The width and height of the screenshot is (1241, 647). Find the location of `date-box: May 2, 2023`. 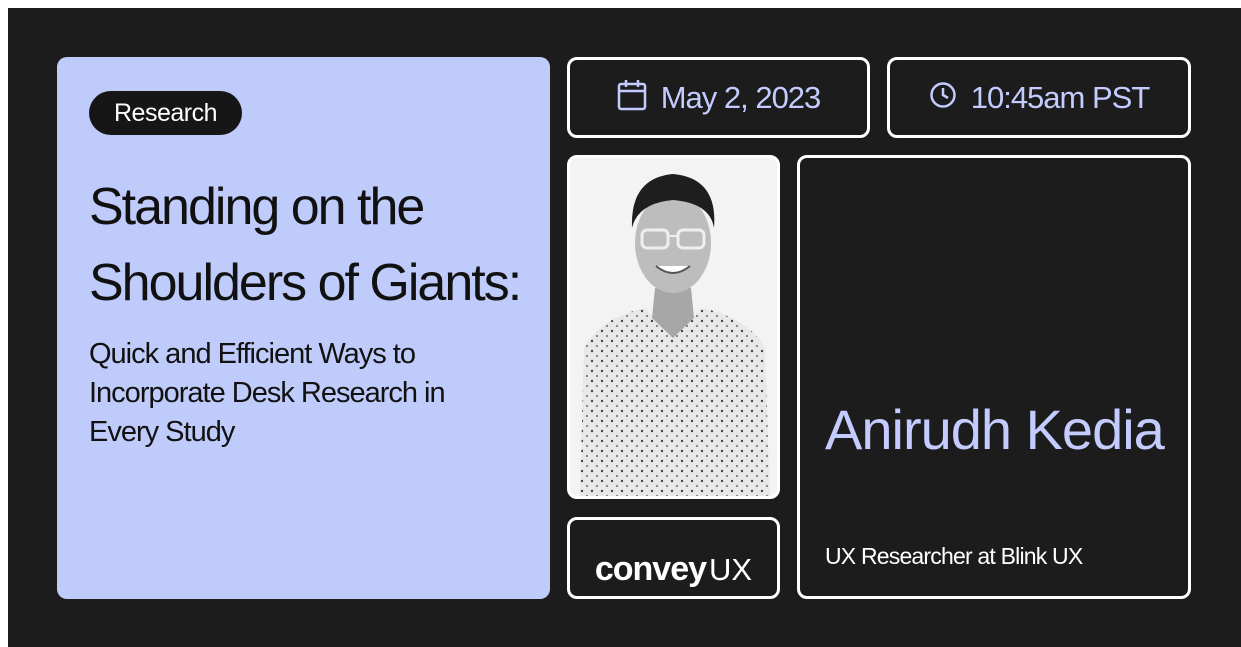

date-box: May 2, 2023 is located at coordinates (718, 97).